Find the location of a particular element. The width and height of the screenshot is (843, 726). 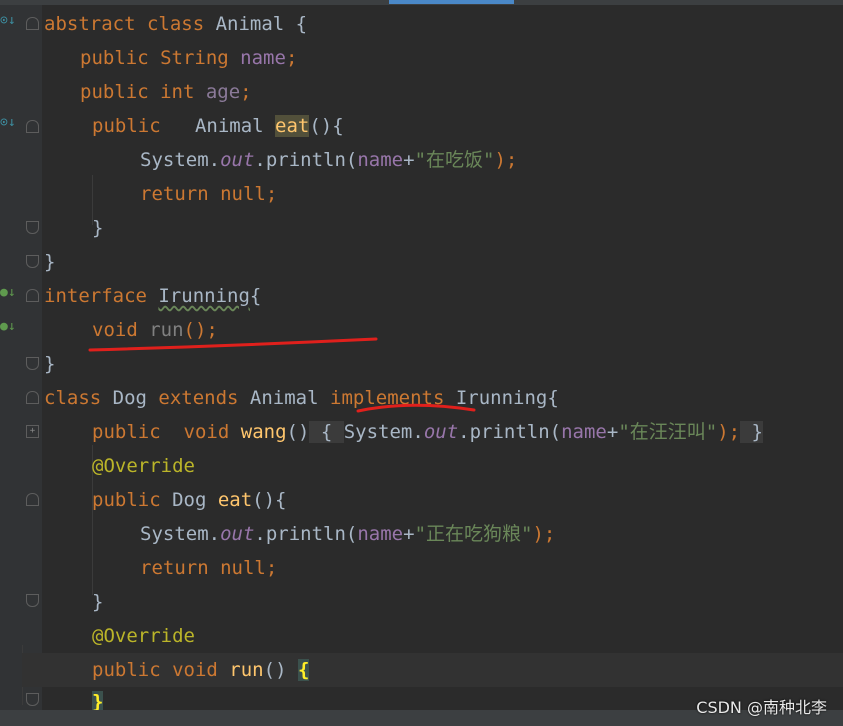

red-annotation-marks is located at coordinates (282, 375).